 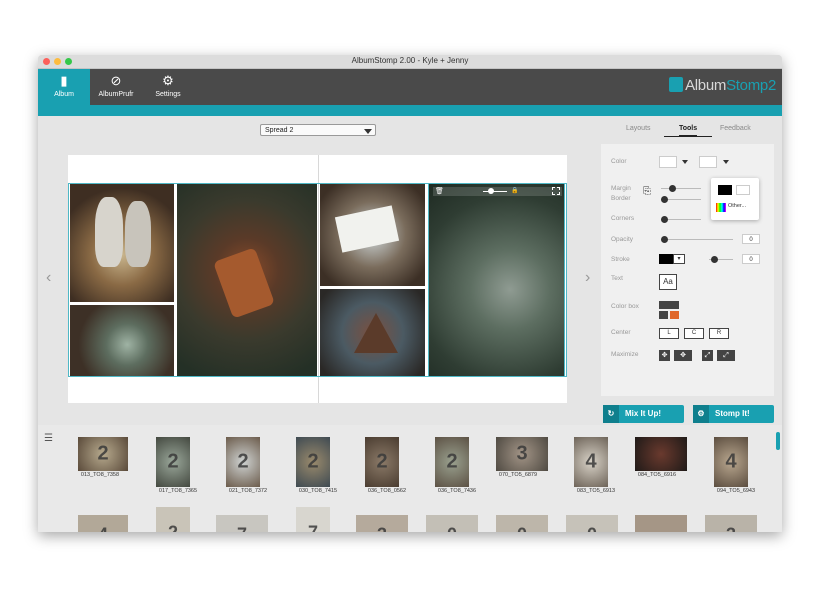 What do you see at coordinates (601, 465) in the screenshot?
I see `thumbnail: 4 083_TO5_6913` at bounding box center [601, 465].